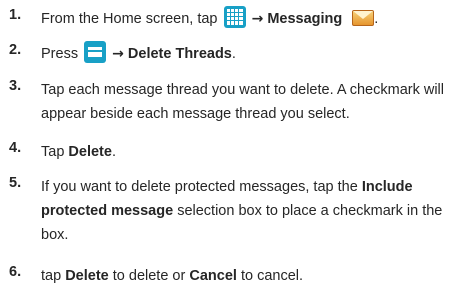 This screenshot has width=472, height=300. Describe the element at coordinates (252, 53) in the screenshot. I see `step-text: Press → Delete Threads.` at that location.